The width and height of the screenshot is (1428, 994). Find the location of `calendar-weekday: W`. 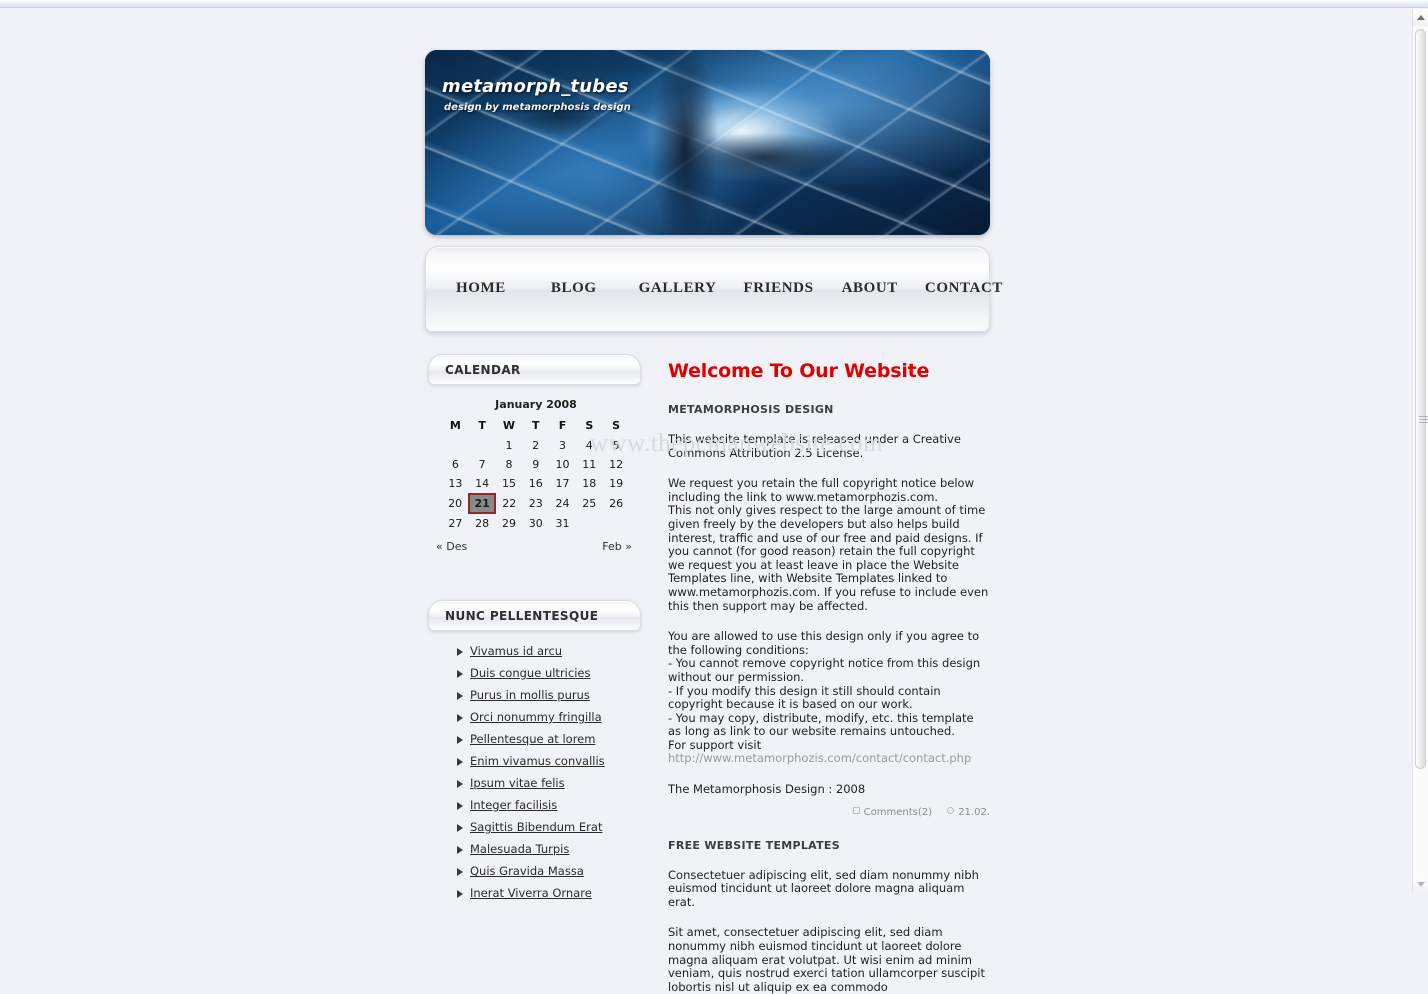

calendar-weekday: W is located at coordinates (509, 425).